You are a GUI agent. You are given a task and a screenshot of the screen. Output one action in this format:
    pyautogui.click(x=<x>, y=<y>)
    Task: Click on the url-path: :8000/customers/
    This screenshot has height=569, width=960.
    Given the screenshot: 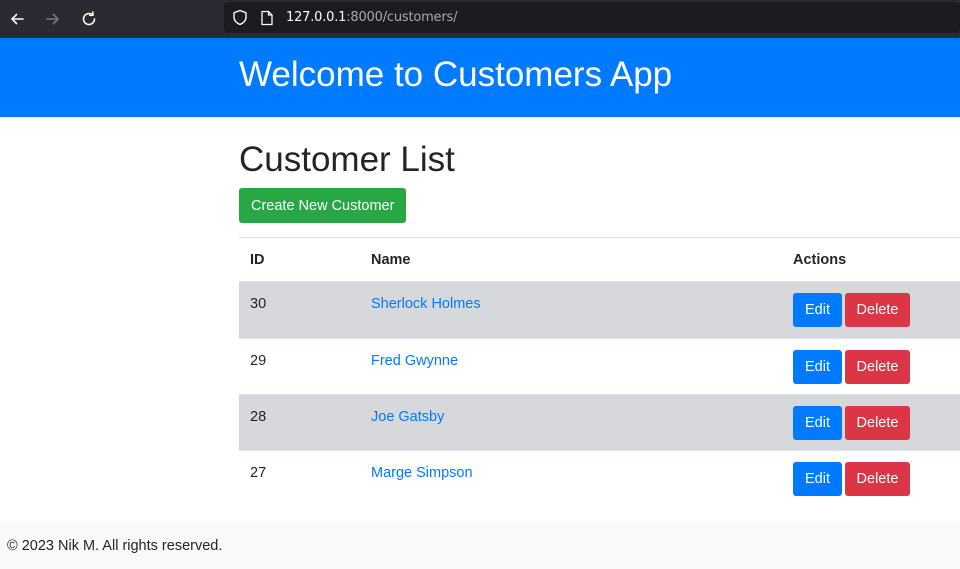 What is the action you would take?
    pyautogui.click(x=402, y=17)
    